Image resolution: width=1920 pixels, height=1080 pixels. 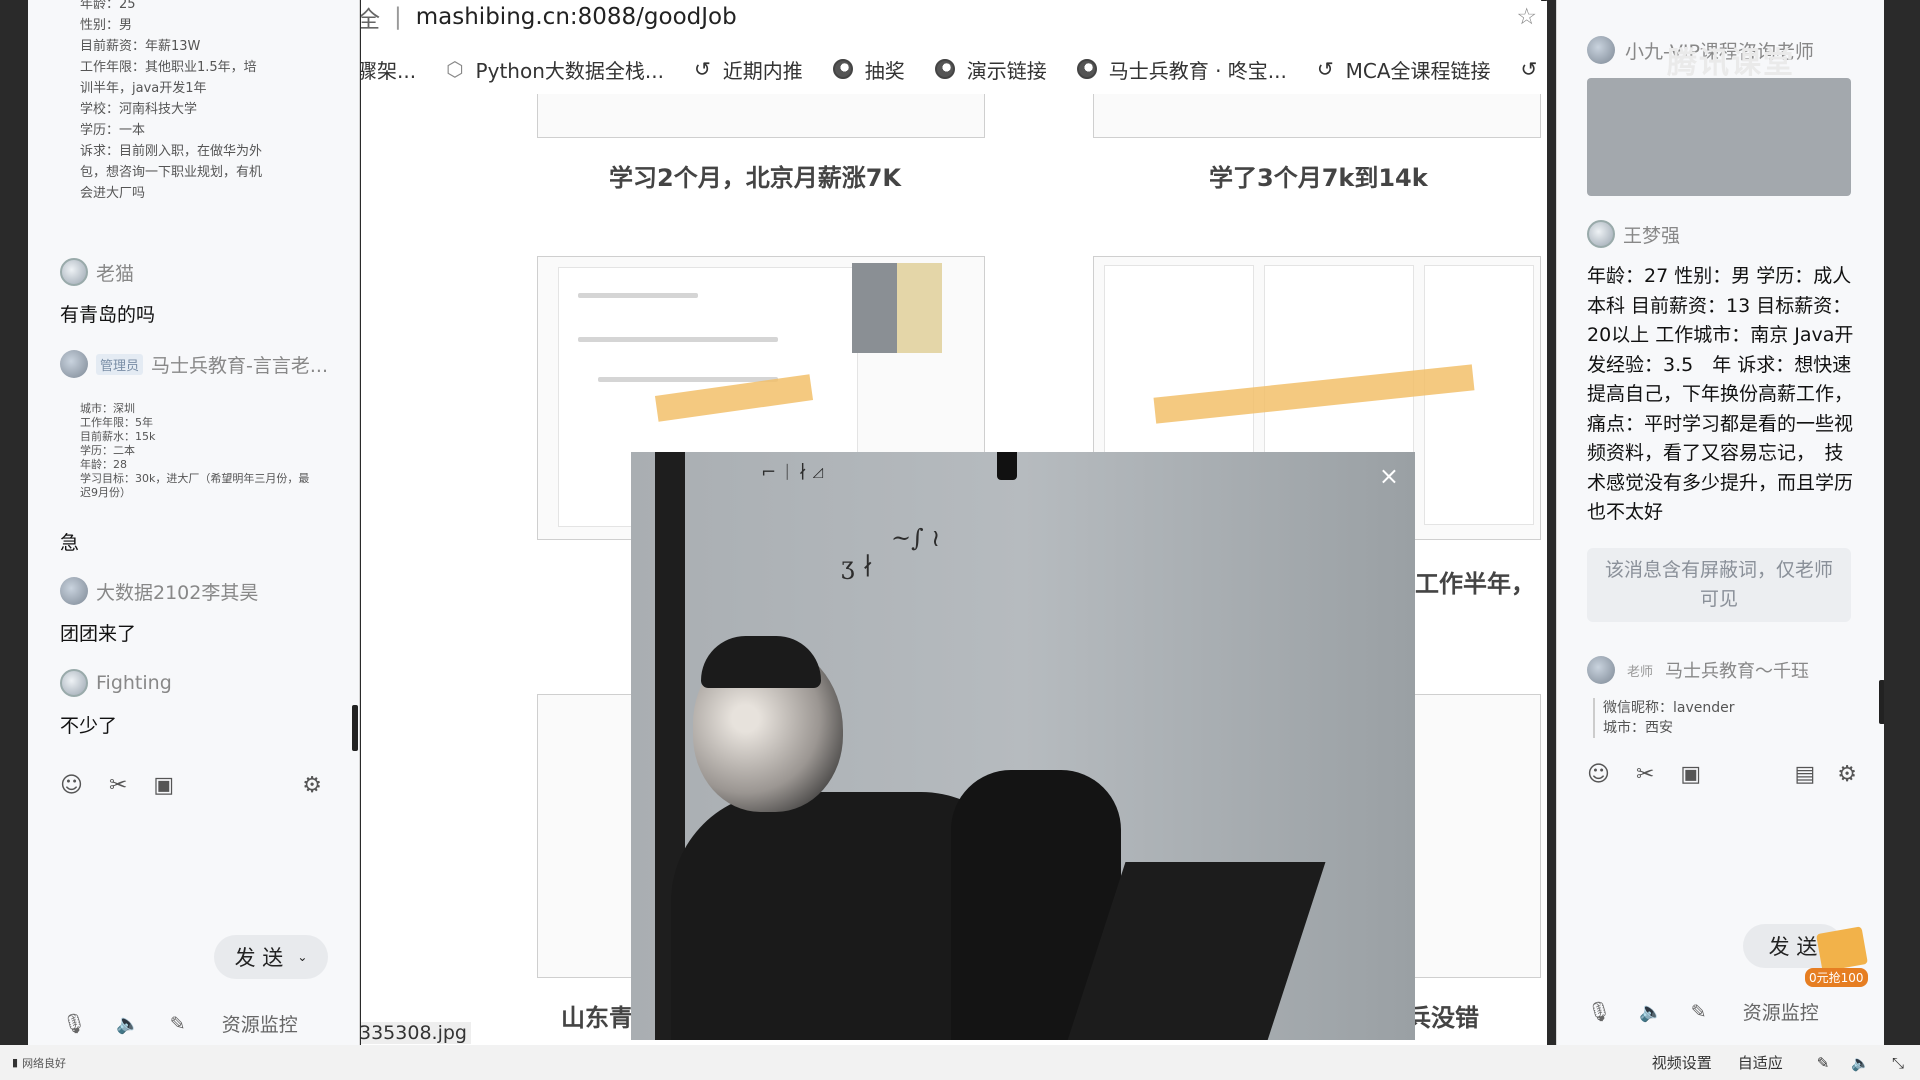 I want to click on network-status: 网络良好, so click(x=44, y=1063).